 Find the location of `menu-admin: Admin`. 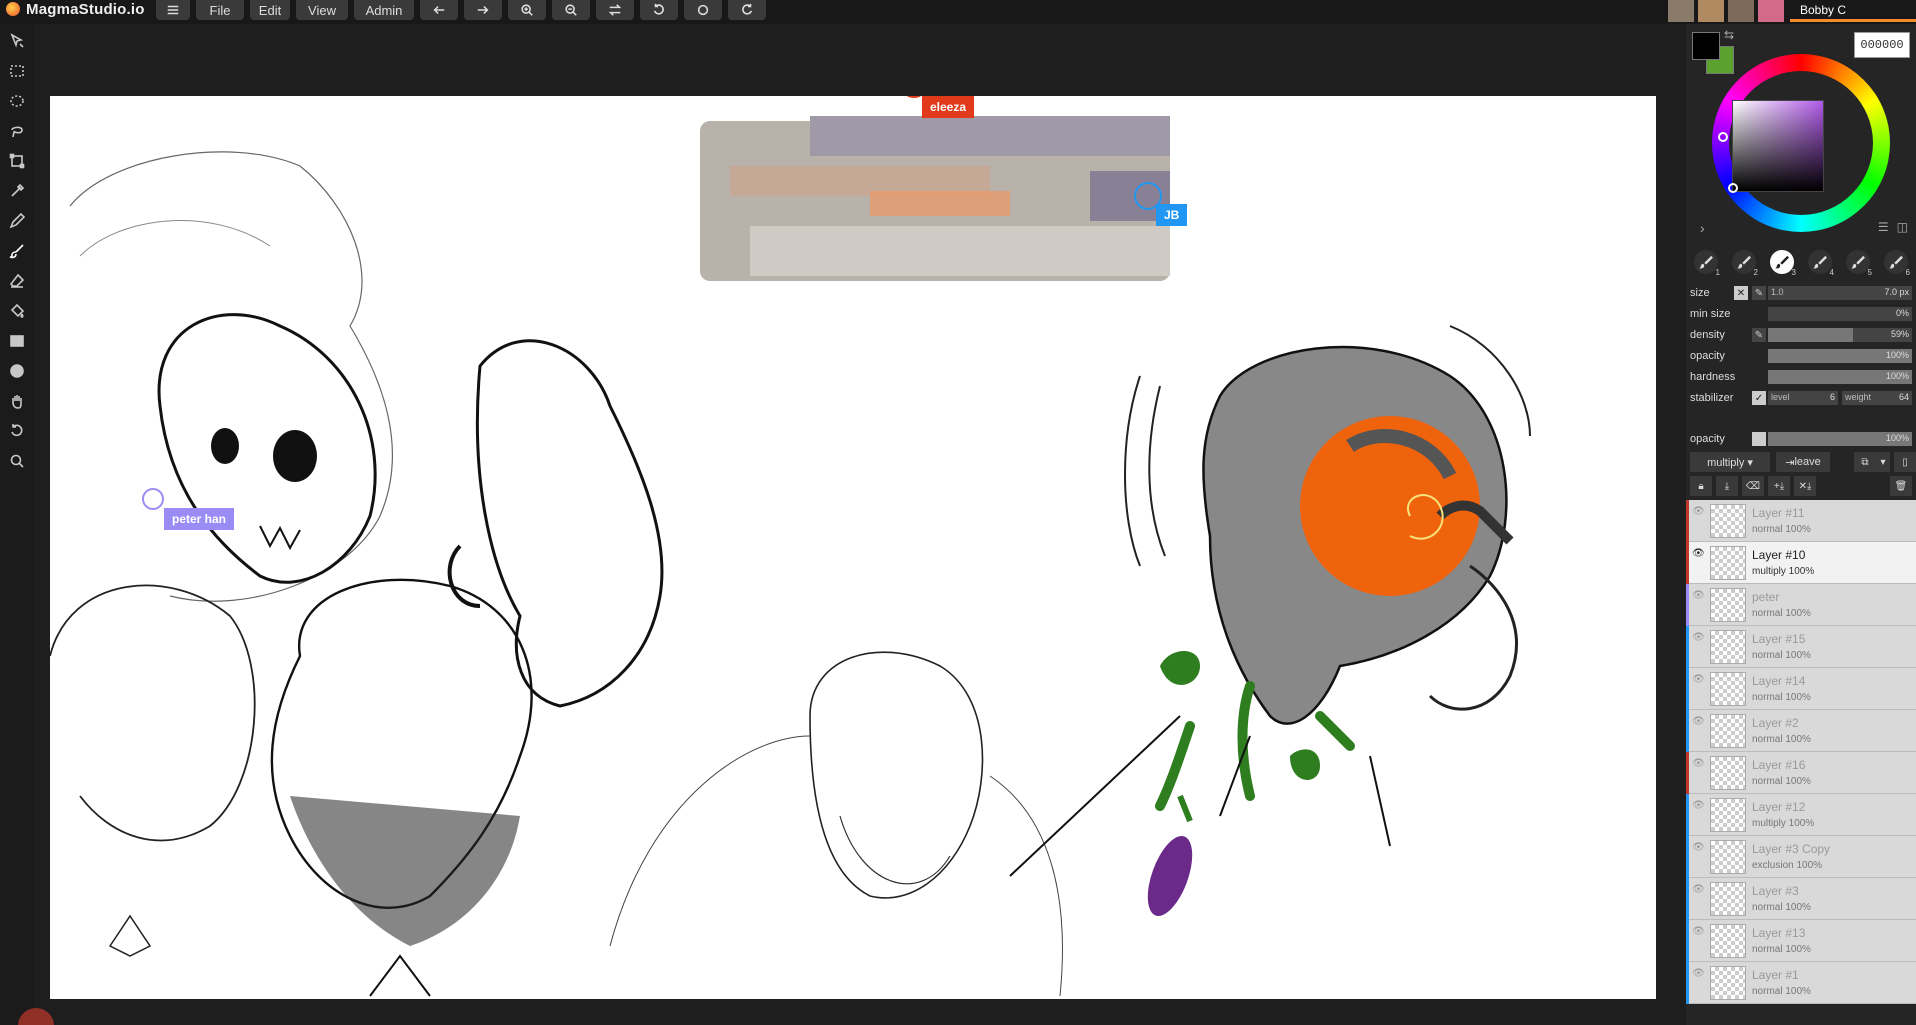

menu-admin: Admin is located at coordinates (384, 10).